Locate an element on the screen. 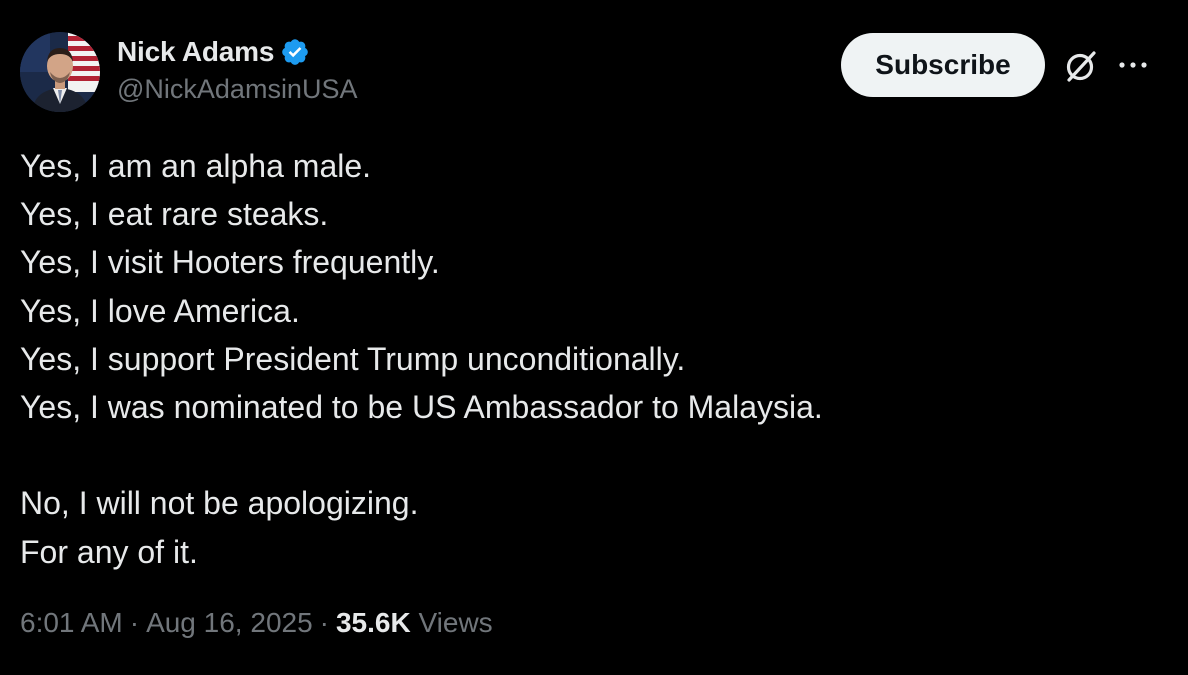 The image size is (1188, 675). views-count: 35.6K is located at coordinates (373, 623).